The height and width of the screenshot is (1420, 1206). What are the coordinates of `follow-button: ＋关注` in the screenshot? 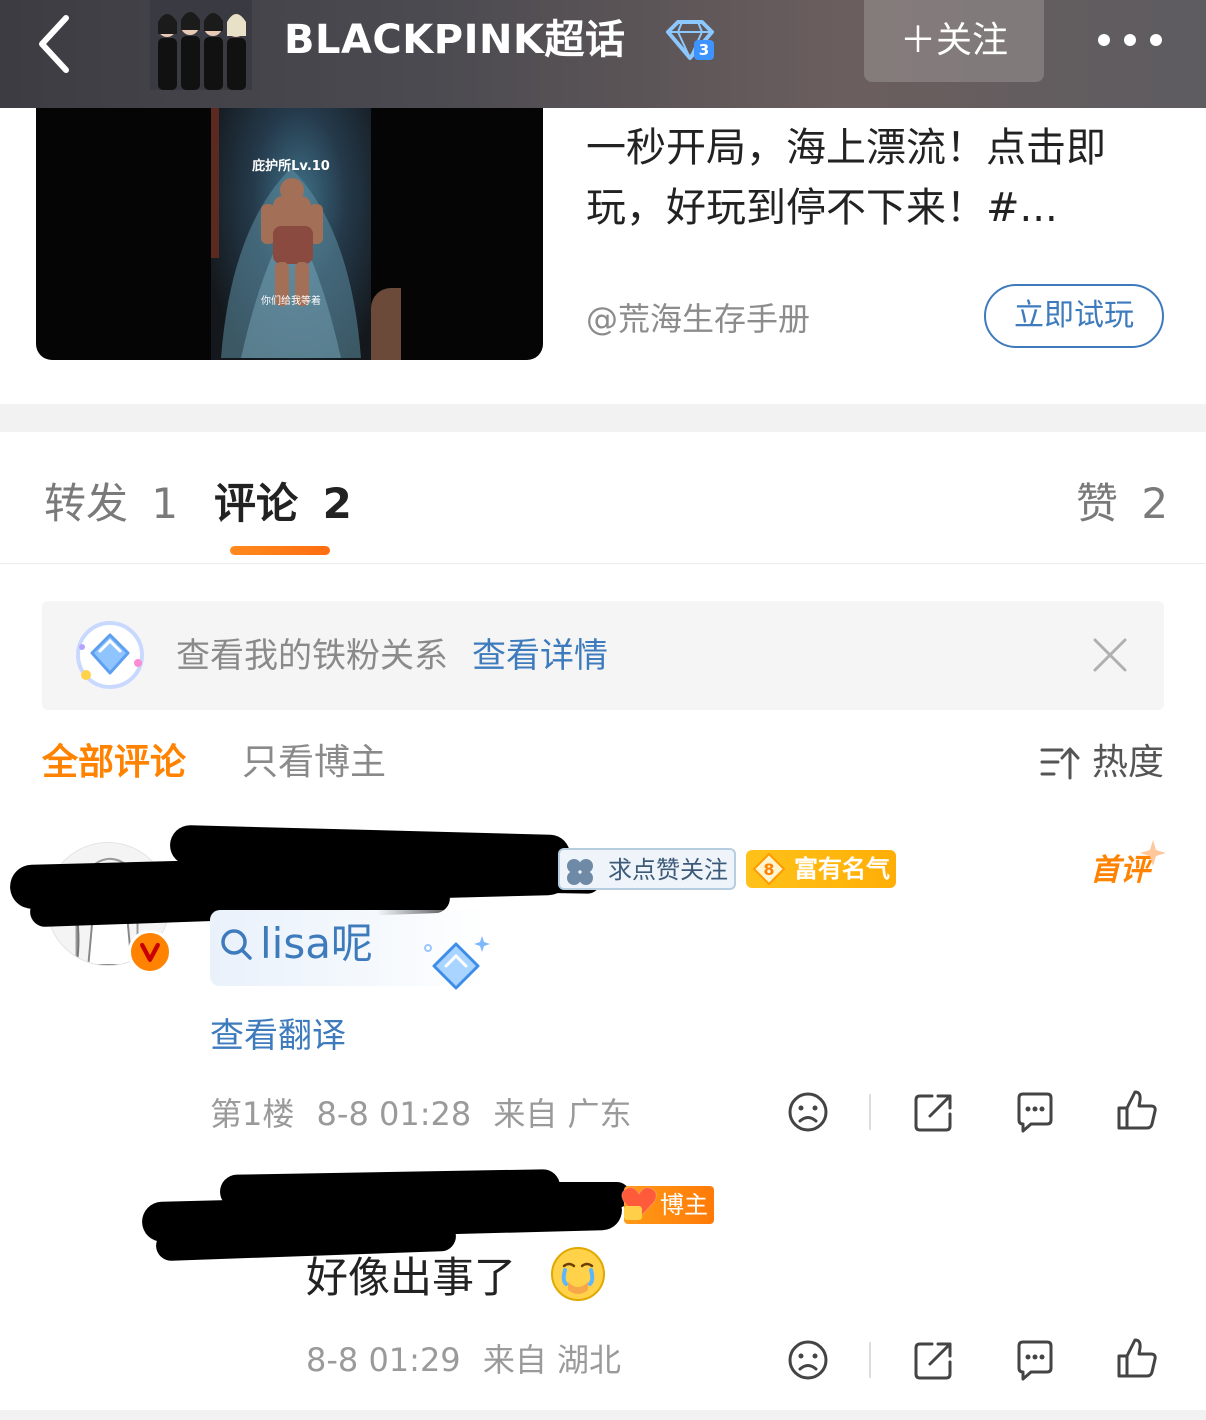 It's located at (954, 41).